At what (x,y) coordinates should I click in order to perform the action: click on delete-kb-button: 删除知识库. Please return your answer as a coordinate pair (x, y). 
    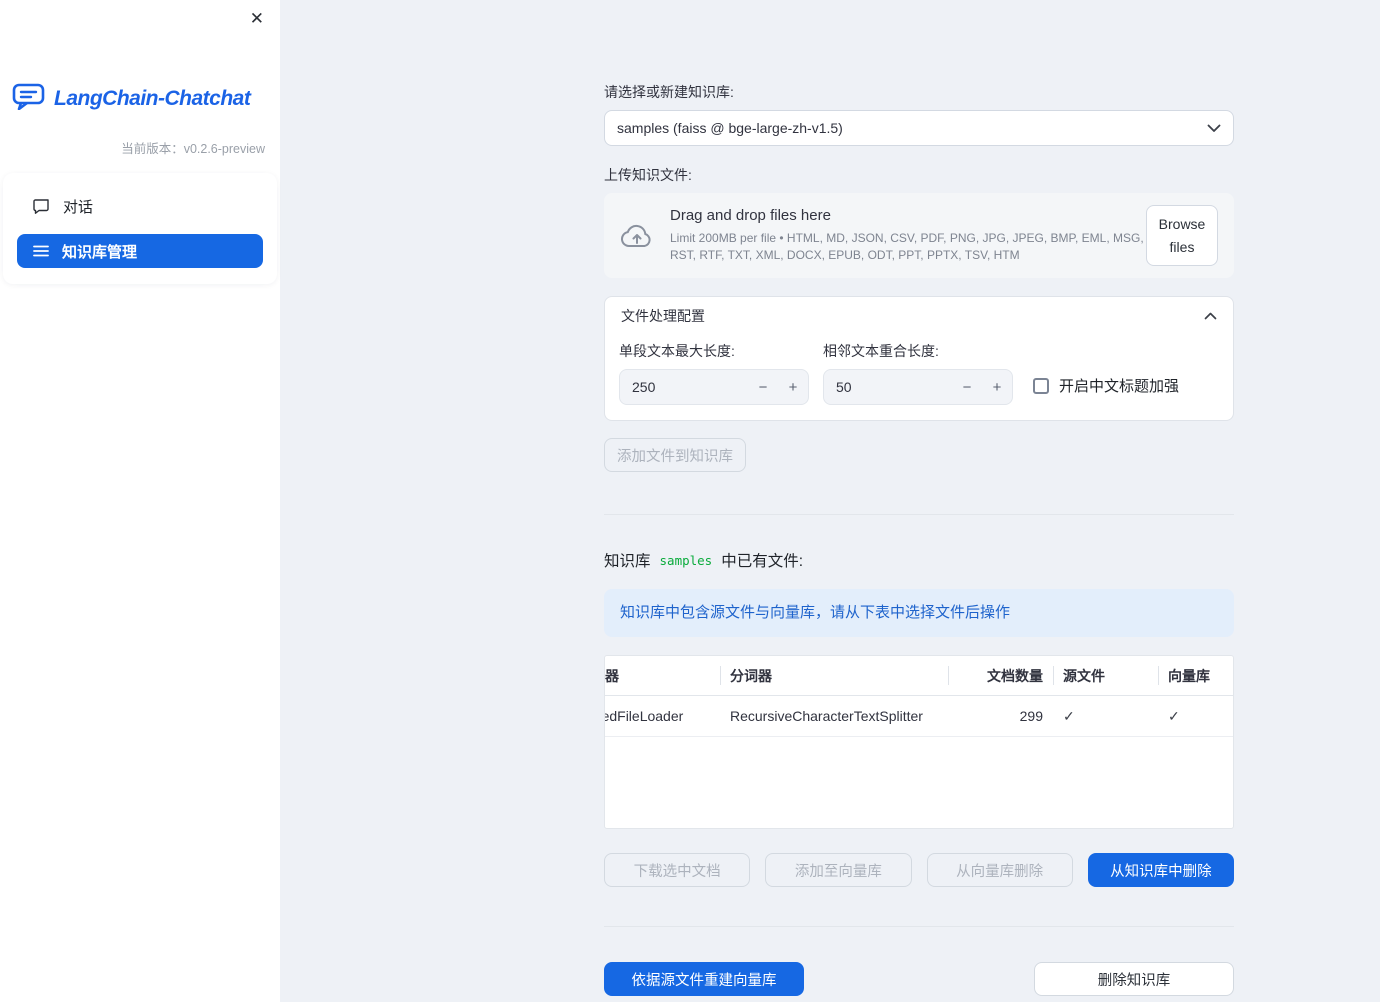
    Looking at the image, I should click on (1134, 979).